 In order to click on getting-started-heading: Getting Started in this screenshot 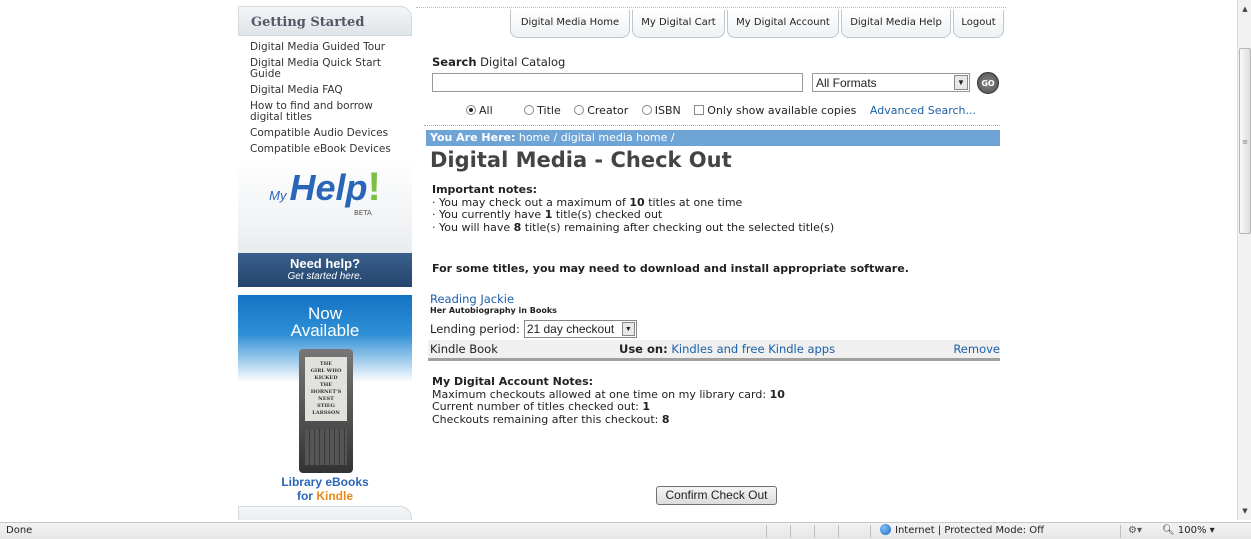, I will do `click(325, 21)`.